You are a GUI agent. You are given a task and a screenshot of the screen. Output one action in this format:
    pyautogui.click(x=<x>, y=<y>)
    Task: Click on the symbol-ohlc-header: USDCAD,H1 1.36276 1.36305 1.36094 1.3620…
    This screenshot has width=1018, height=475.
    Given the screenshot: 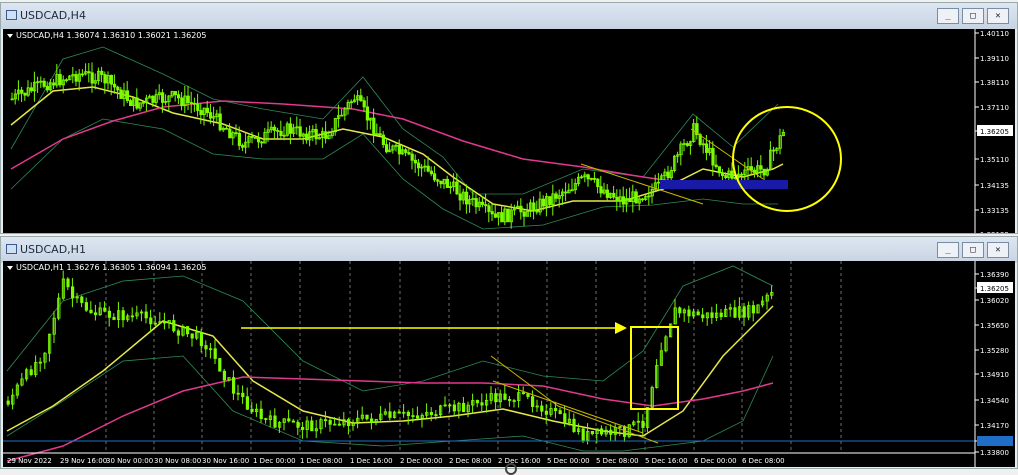 What is the action you would take?
    pyautogui.click(x=106, y=267)
    